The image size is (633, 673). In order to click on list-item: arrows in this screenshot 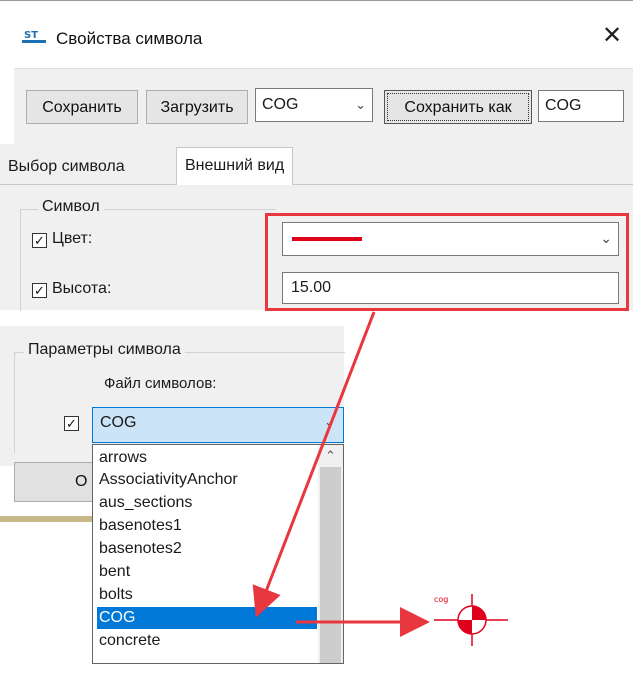, I will do `click(207, 458)`.